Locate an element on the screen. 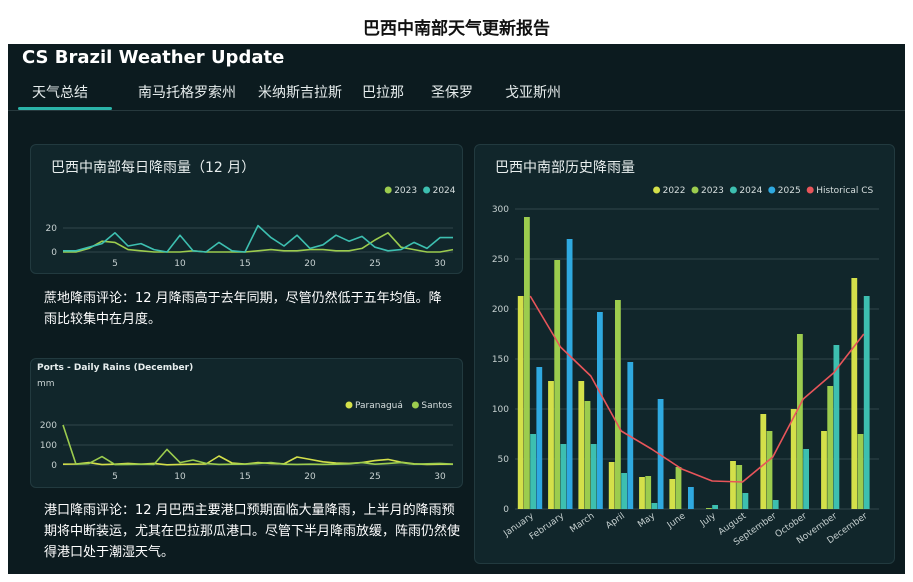 The height and width of the screenshot is (582, 913). bar-2022-april is located at coordinates (611, 485).